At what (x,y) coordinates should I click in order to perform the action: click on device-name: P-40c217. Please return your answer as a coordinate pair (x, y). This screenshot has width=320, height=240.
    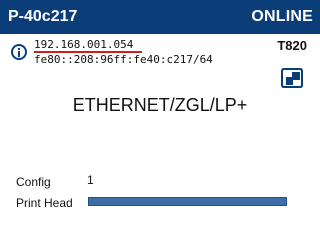
    Looking at the image, I should click on (43, 16).